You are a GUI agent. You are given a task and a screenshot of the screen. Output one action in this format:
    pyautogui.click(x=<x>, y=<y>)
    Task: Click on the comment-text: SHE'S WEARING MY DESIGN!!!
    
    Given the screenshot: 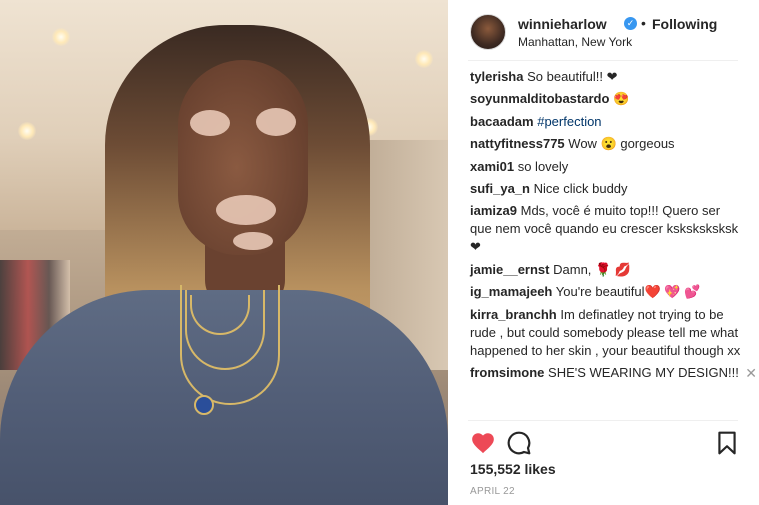 What is the action you would take?
    pyautogui.click(x=643, y=372)
    